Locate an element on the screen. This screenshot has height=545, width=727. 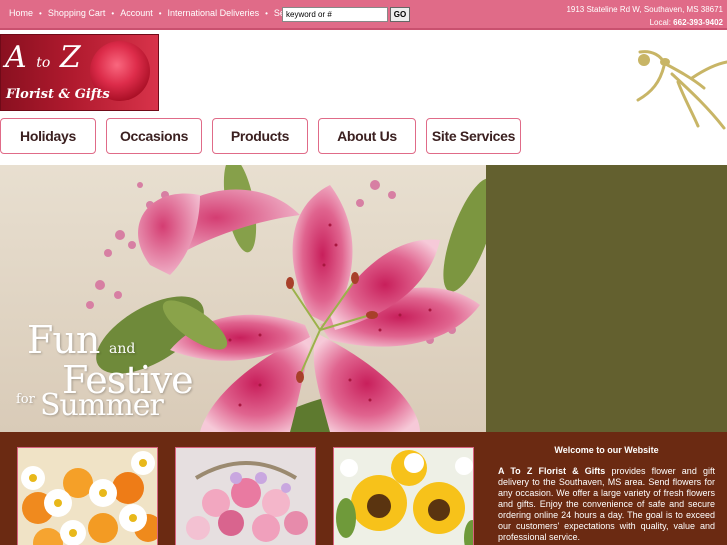
address-line: 1913 Stateline Rd W, Southaven, MS 38671 is located at coordinates (644, 9).